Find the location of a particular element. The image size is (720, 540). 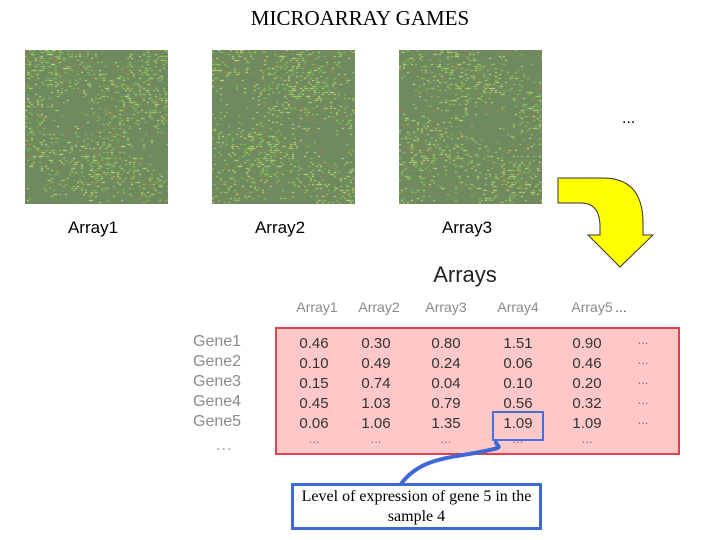

callout-connector is located at coordinates (450, 463).